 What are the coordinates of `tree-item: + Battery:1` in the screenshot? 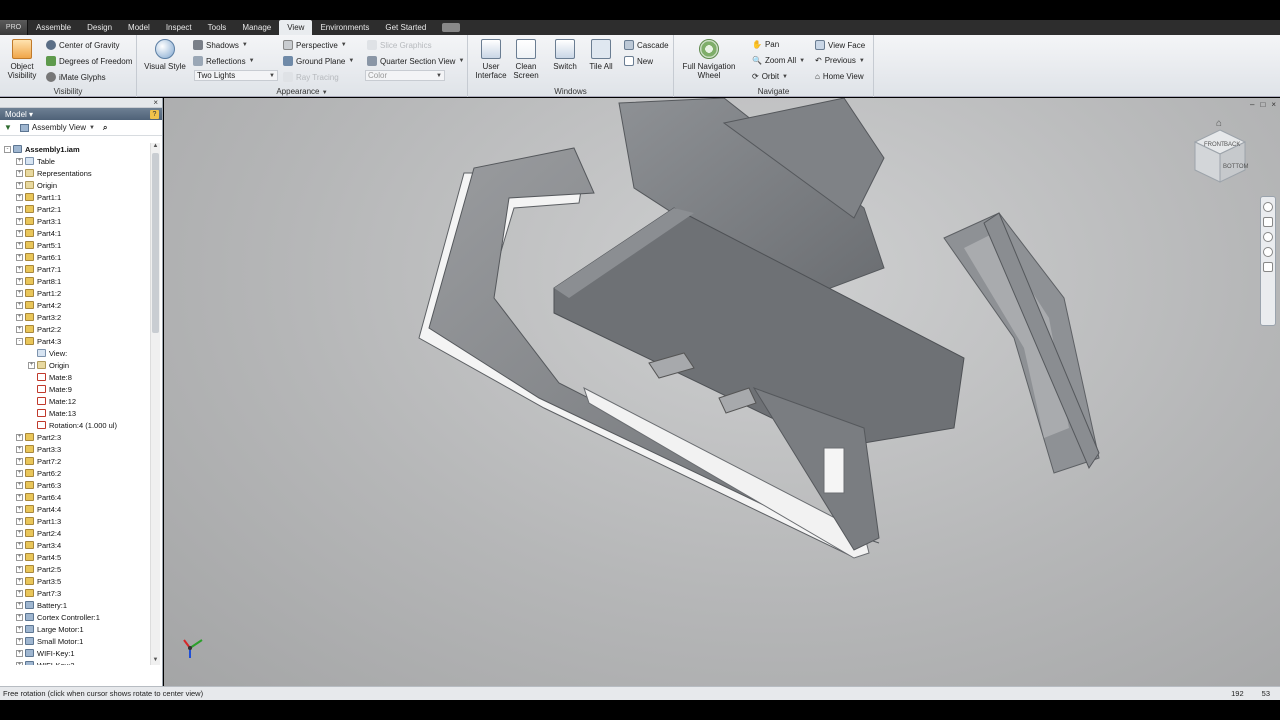 It's located at (75, 605).